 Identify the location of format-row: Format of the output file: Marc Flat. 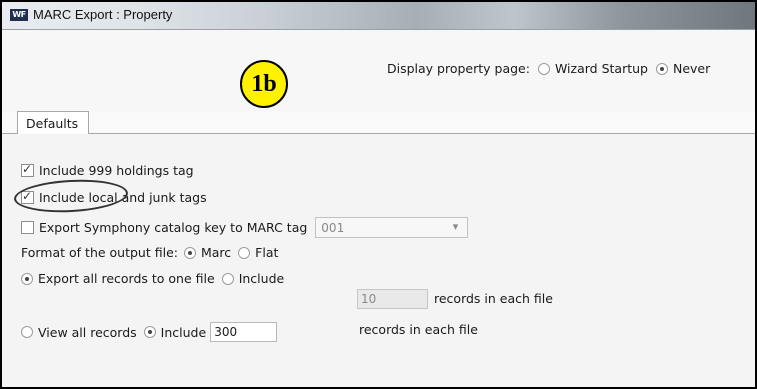
(149, 252).